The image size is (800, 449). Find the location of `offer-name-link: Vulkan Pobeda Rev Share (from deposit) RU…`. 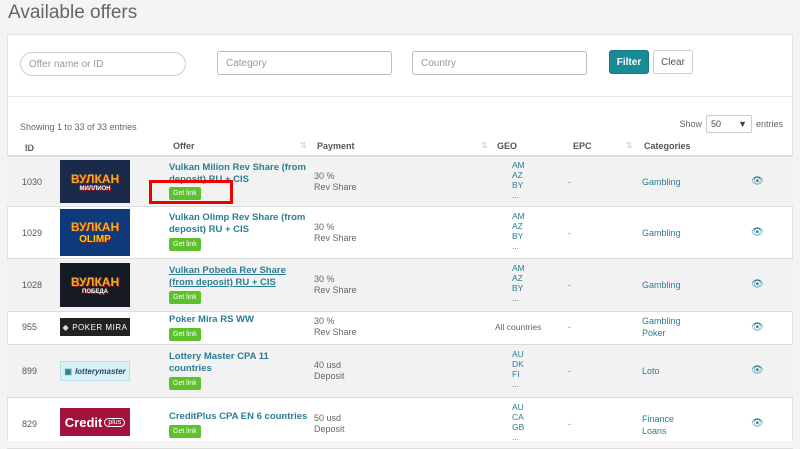

offer-name-link: Vulkan Pobeda Rev Share (from deposit) RU… is located at coordinates (243, 277).